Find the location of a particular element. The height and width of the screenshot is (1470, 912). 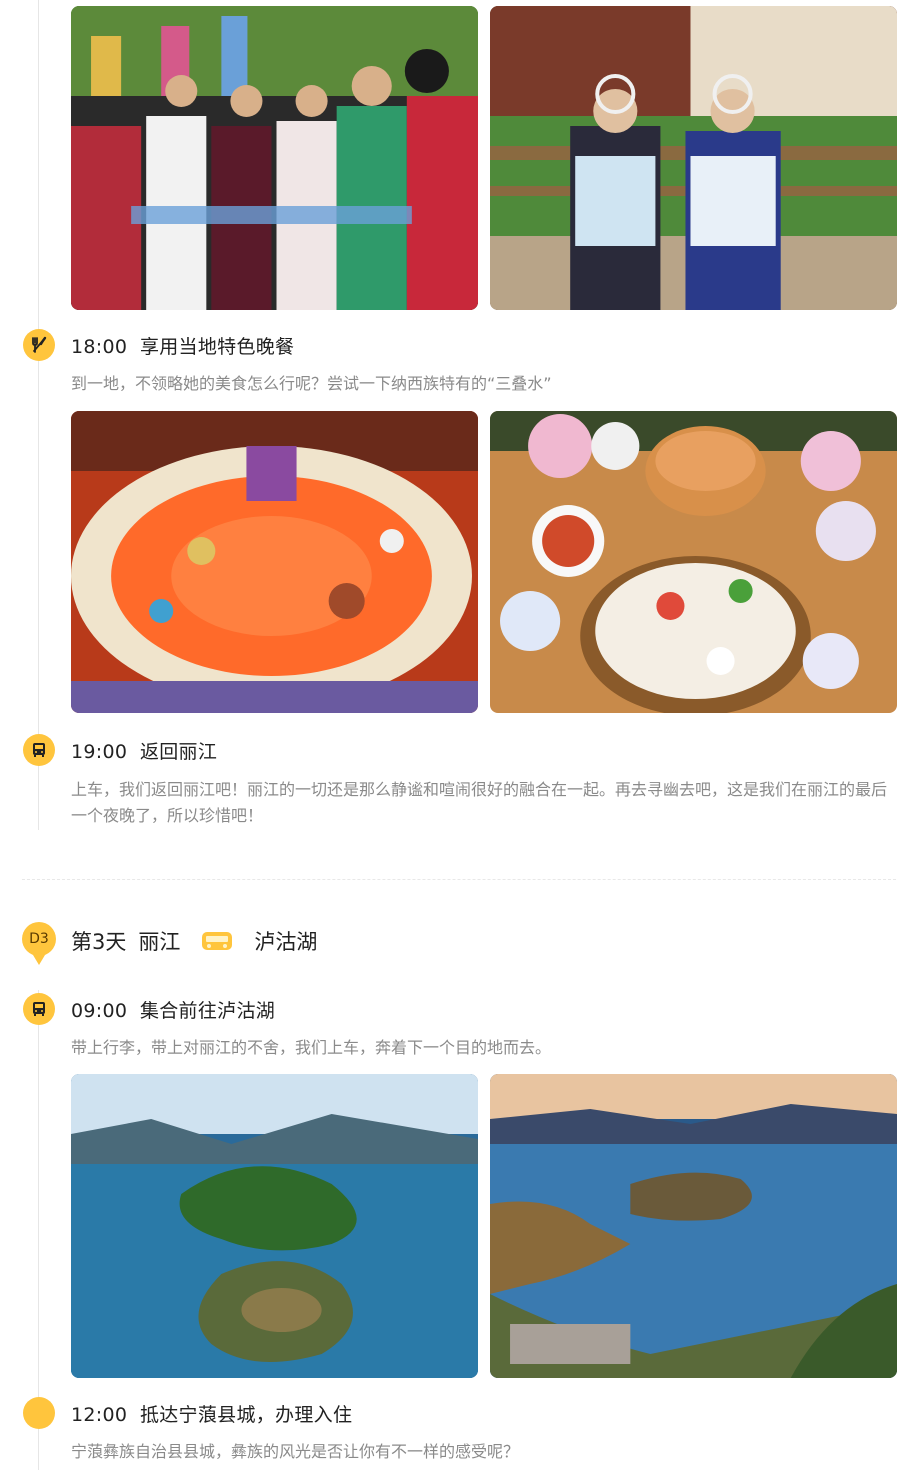

event-time: 09:00 is located at coordinates (99, 1011).